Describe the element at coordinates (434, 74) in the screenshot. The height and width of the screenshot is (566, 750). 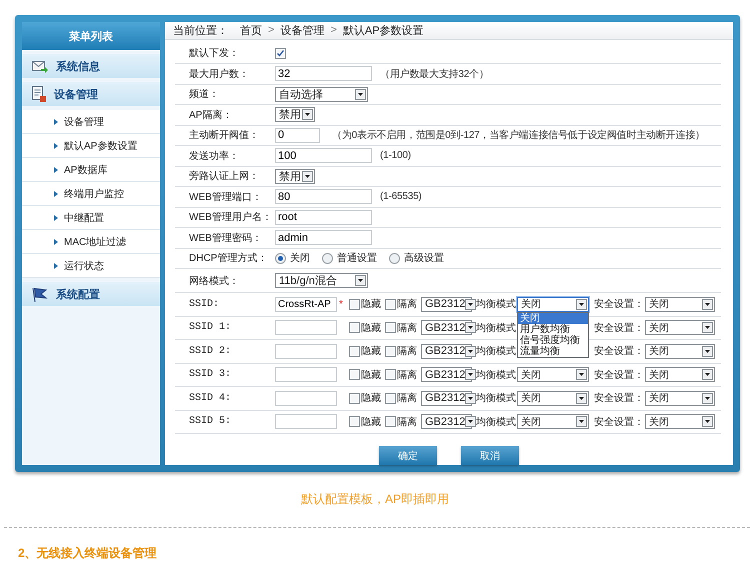
I see `hint-text: （用户数最大支持32个）` at that location.